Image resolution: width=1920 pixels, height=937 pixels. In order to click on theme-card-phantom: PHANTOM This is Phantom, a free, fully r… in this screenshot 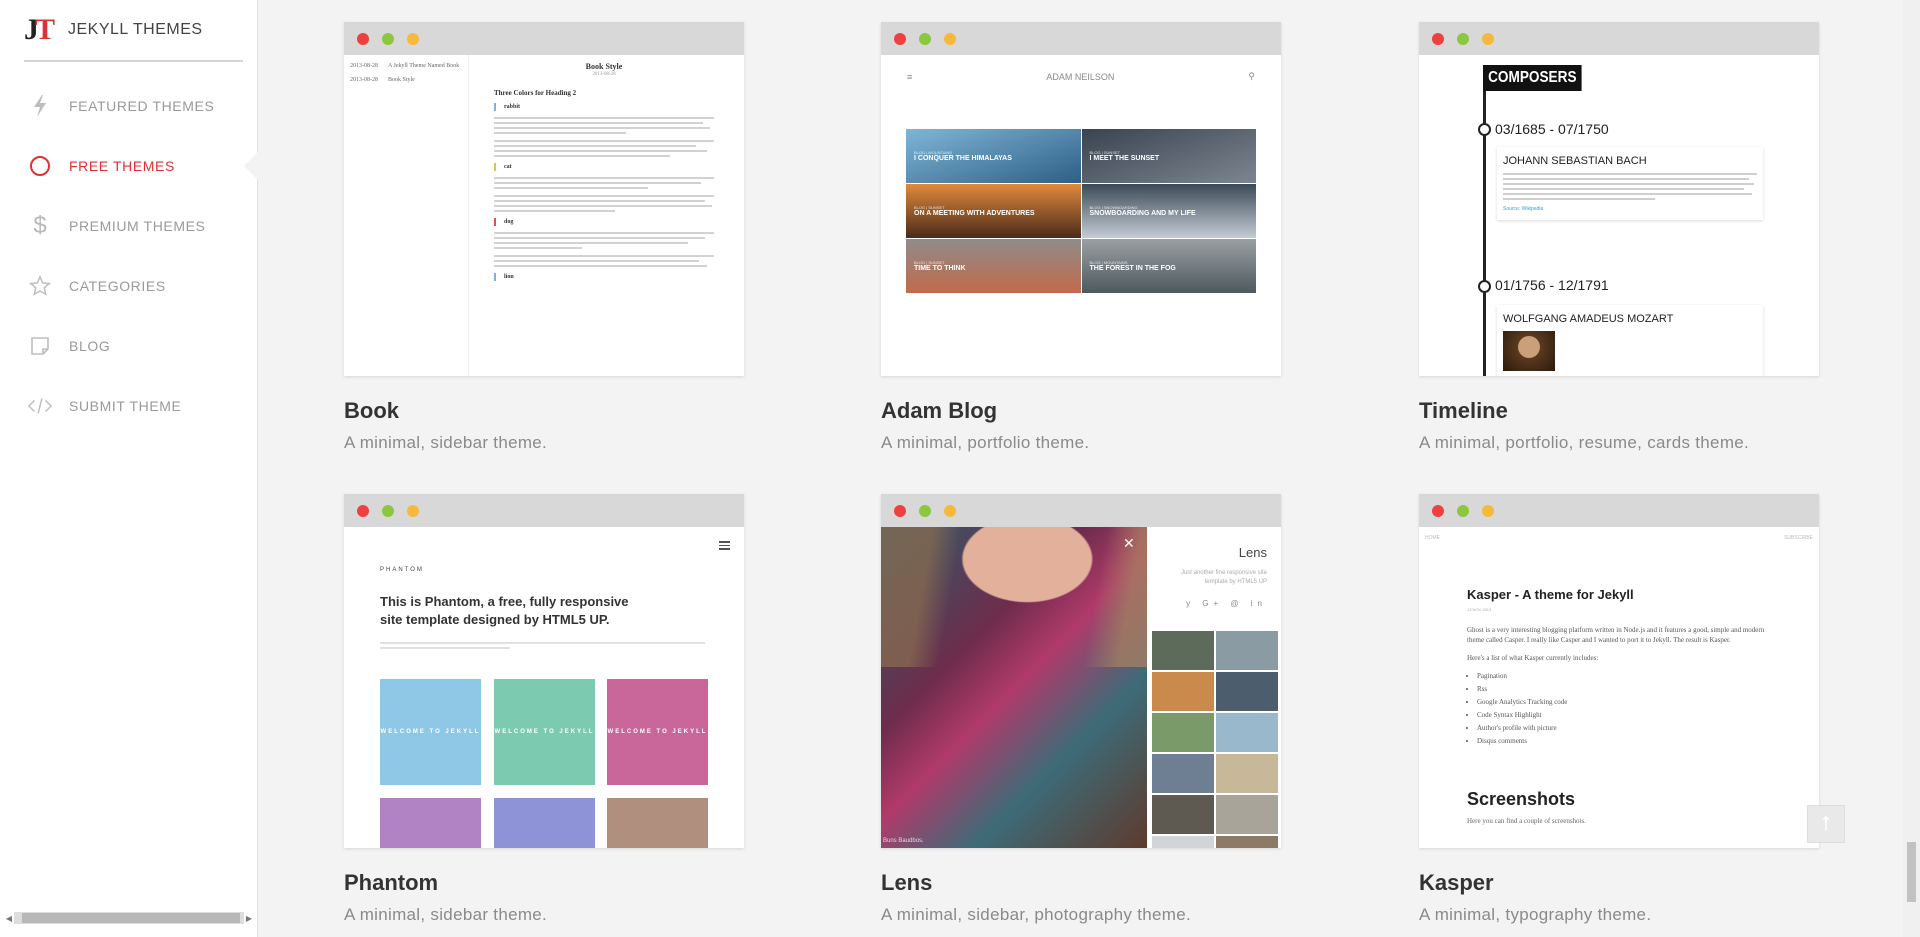, I will do `click(544, 709)`.